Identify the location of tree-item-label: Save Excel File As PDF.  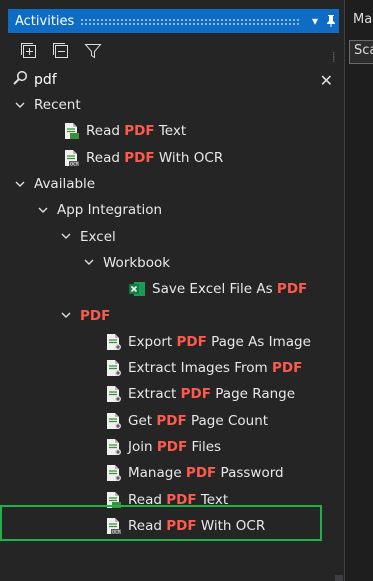
(229, 289).